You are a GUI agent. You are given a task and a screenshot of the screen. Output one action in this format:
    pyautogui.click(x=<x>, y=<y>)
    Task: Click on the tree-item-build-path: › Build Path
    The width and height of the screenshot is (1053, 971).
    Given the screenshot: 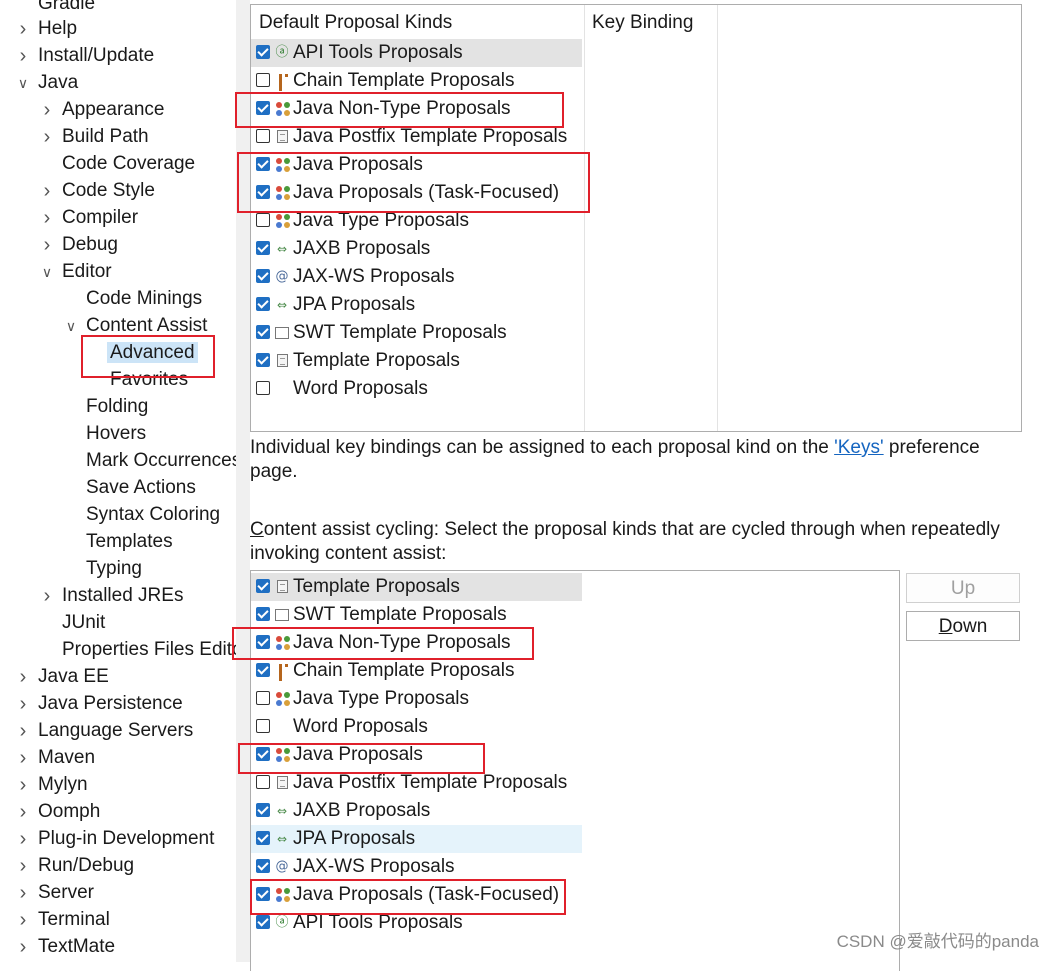 What is the action you would take?
    pyautogui.click(x=98, y=137)
    